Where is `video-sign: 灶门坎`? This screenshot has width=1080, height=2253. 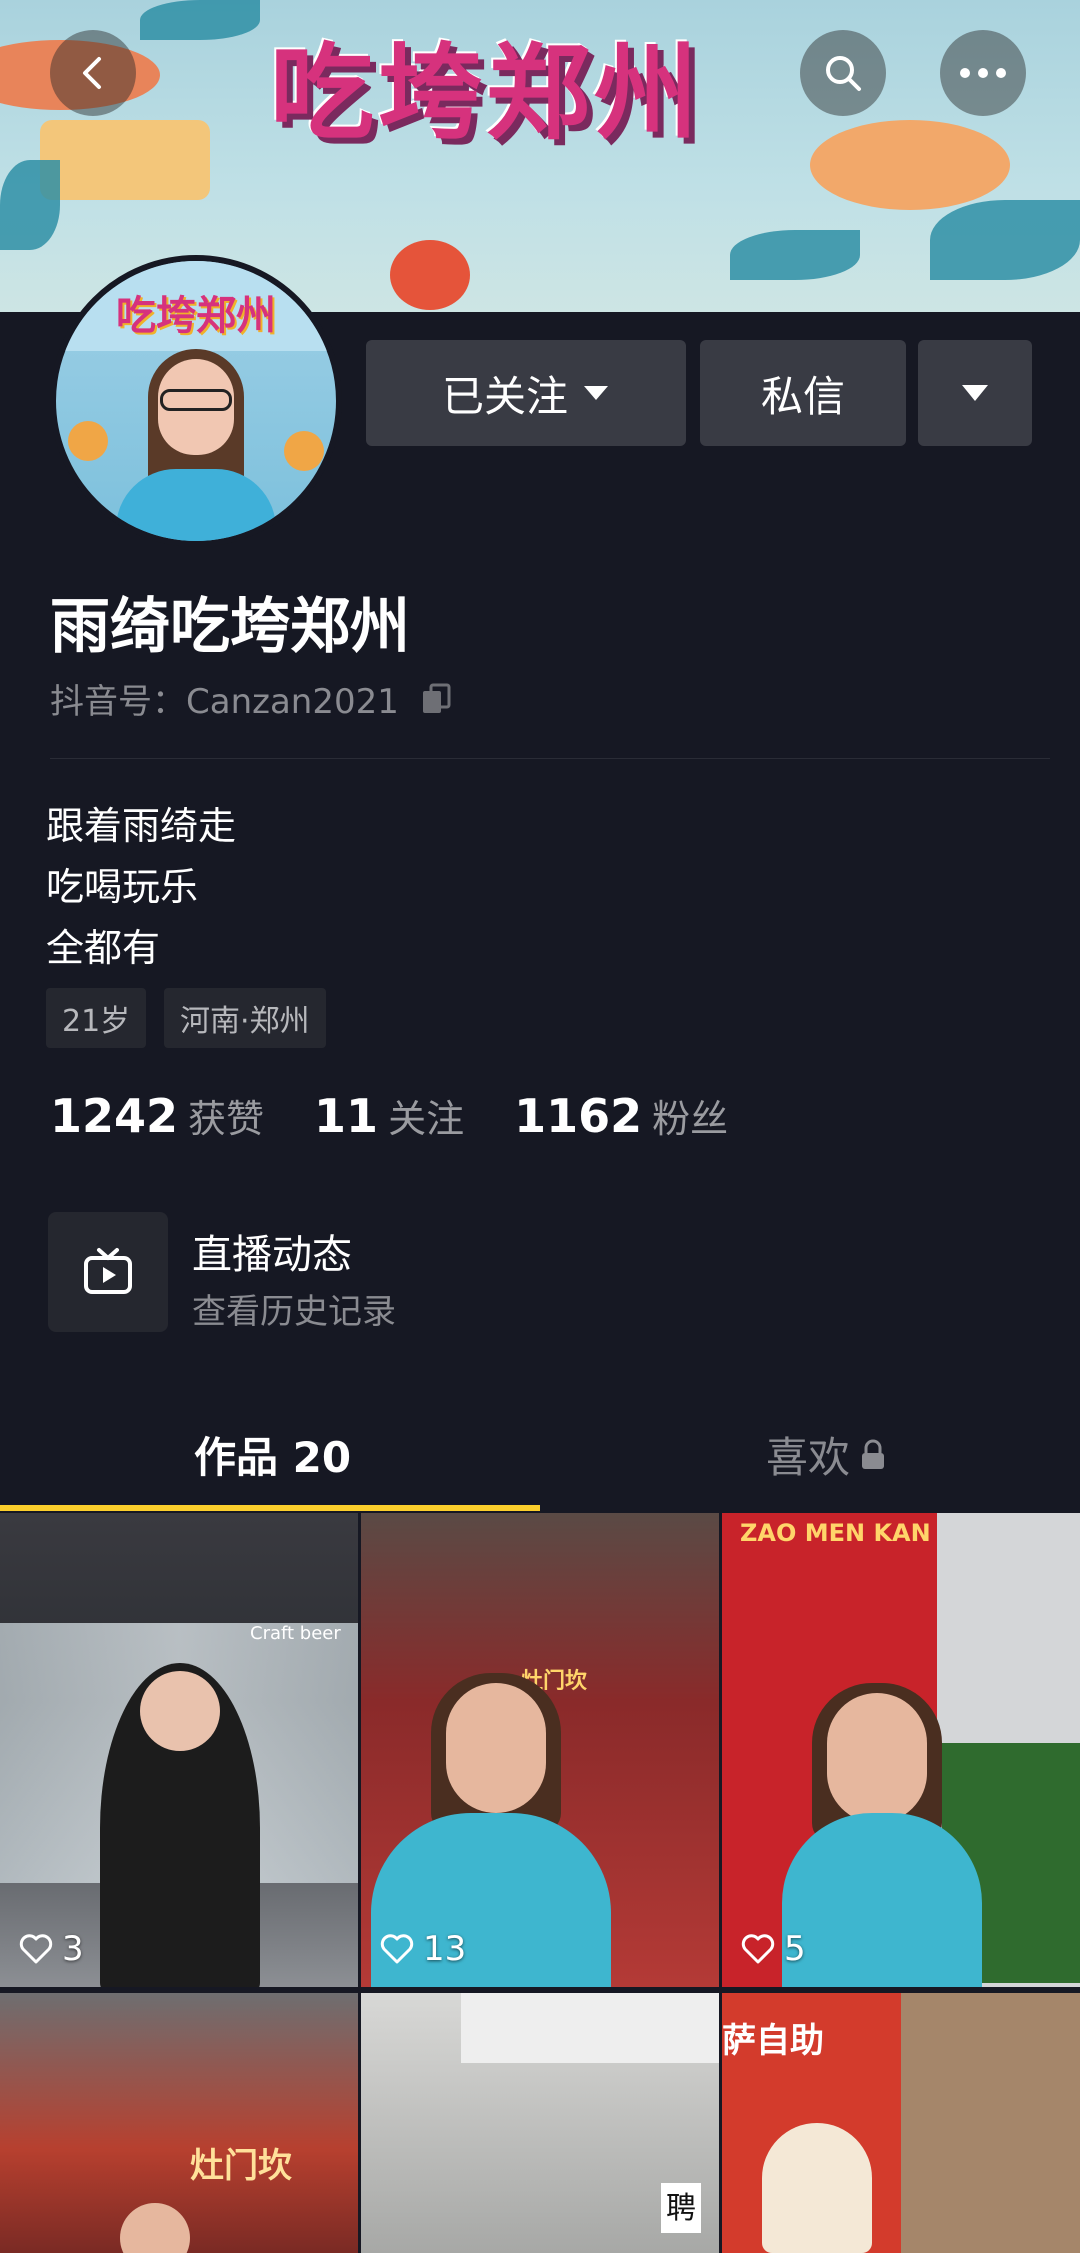
video-sign: 灶门坎 is located at coordinates (241, 2166).